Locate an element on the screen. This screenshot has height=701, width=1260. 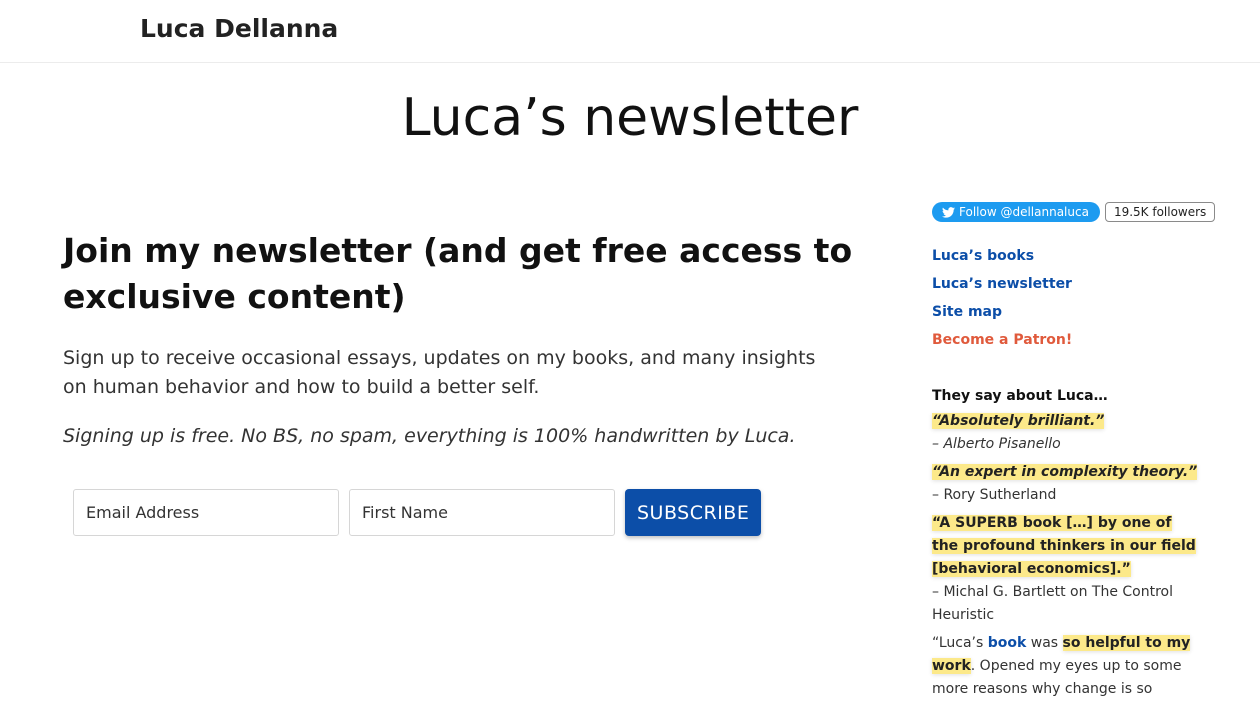
testimonial-author: – Alberto Pisanello is located at coordinates (996, 444).